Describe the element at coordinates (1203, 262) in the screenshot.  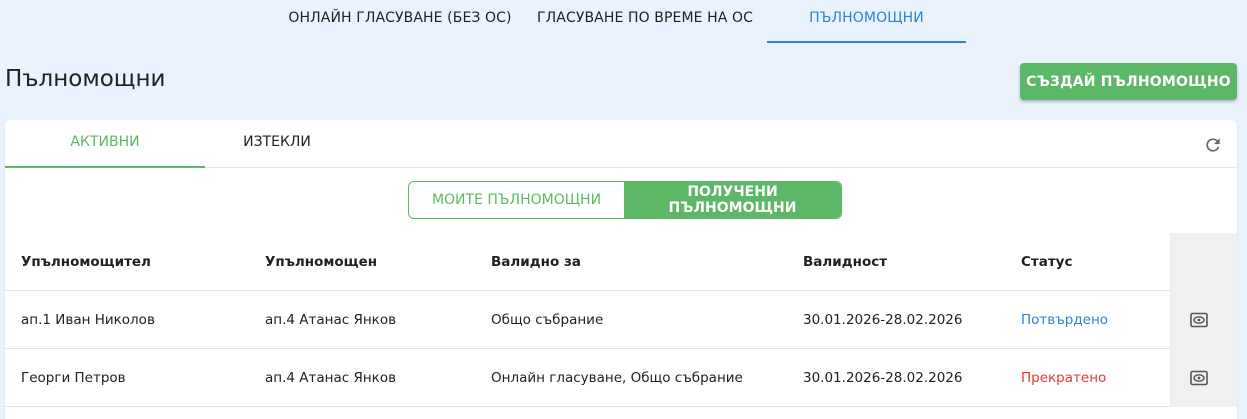
I see `actions-column-header` at that location.